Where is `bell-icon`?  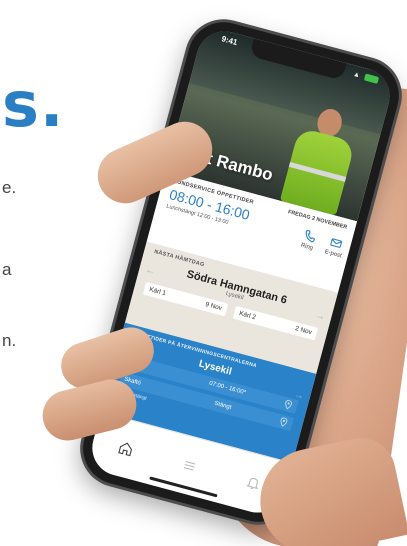
bell-icon is located at coordinates (251, 483).